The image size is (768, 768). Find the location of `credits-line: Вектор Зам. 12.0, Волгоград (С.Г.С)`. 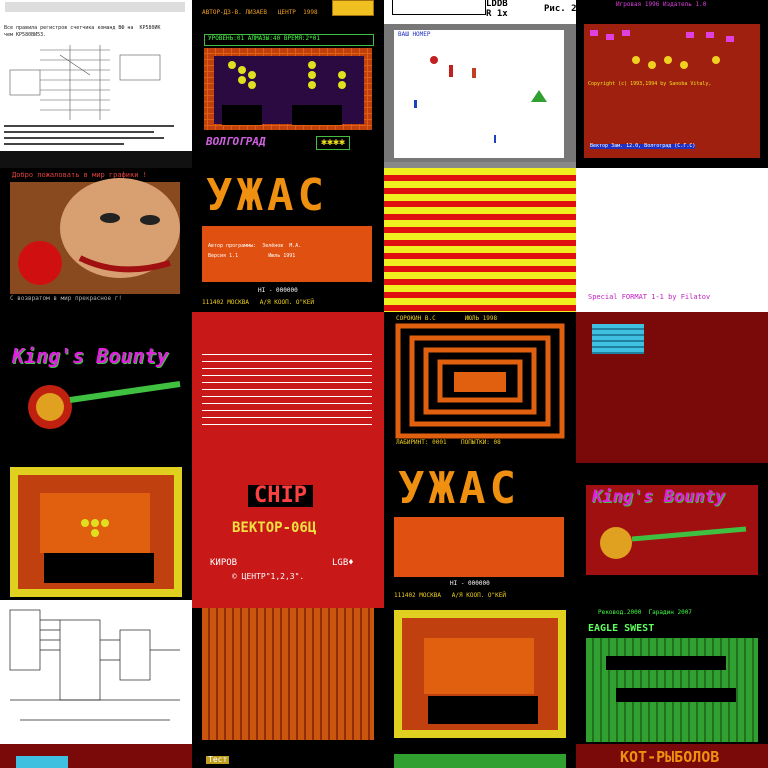

credits-line: Вектор Зам. 12.0, Волгоград (С.Г.С) is located at coordinates (643, 146).